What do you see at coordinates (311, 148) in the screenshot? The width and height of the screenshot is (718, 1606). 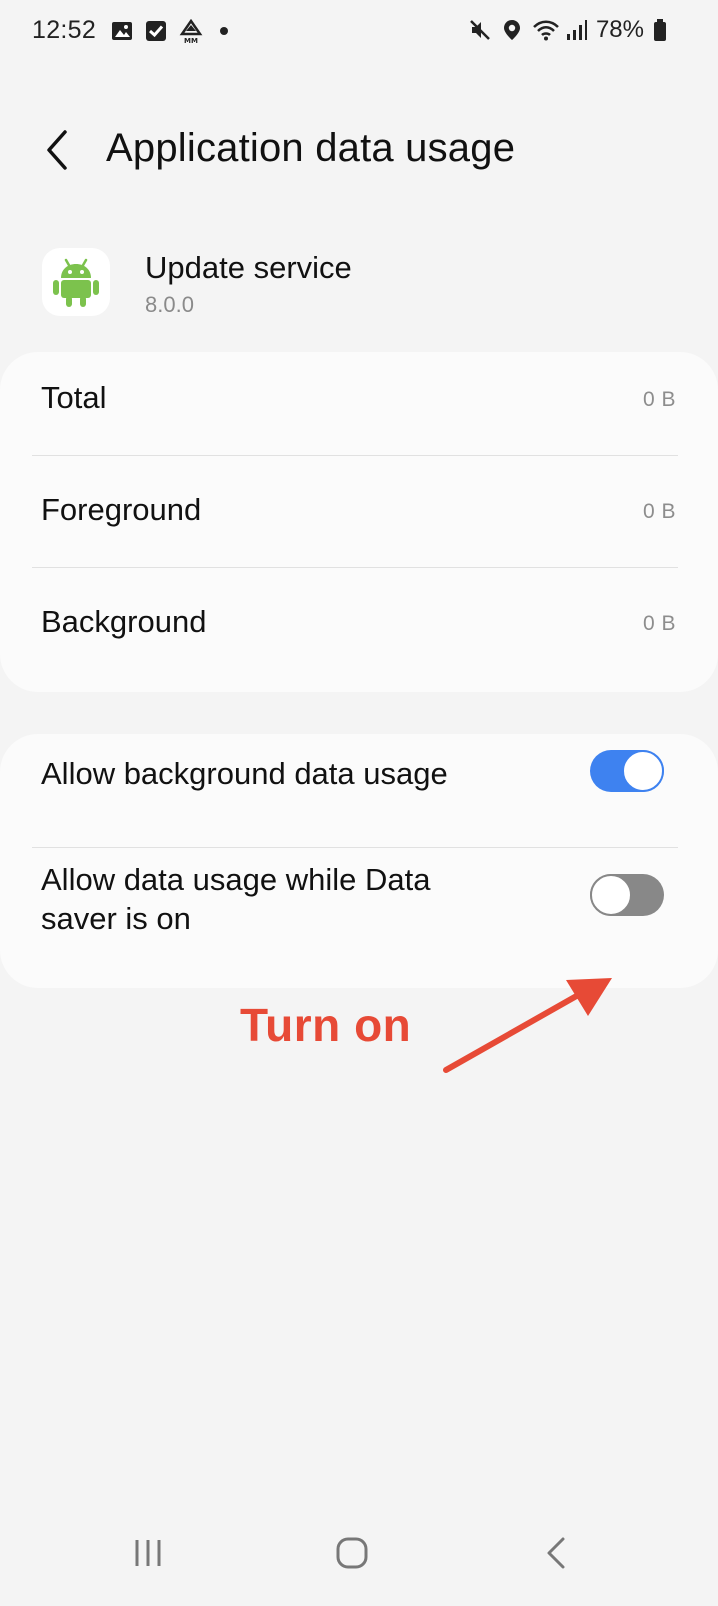 I see `page-title: Application data usage` at bounding box center [311, 148].